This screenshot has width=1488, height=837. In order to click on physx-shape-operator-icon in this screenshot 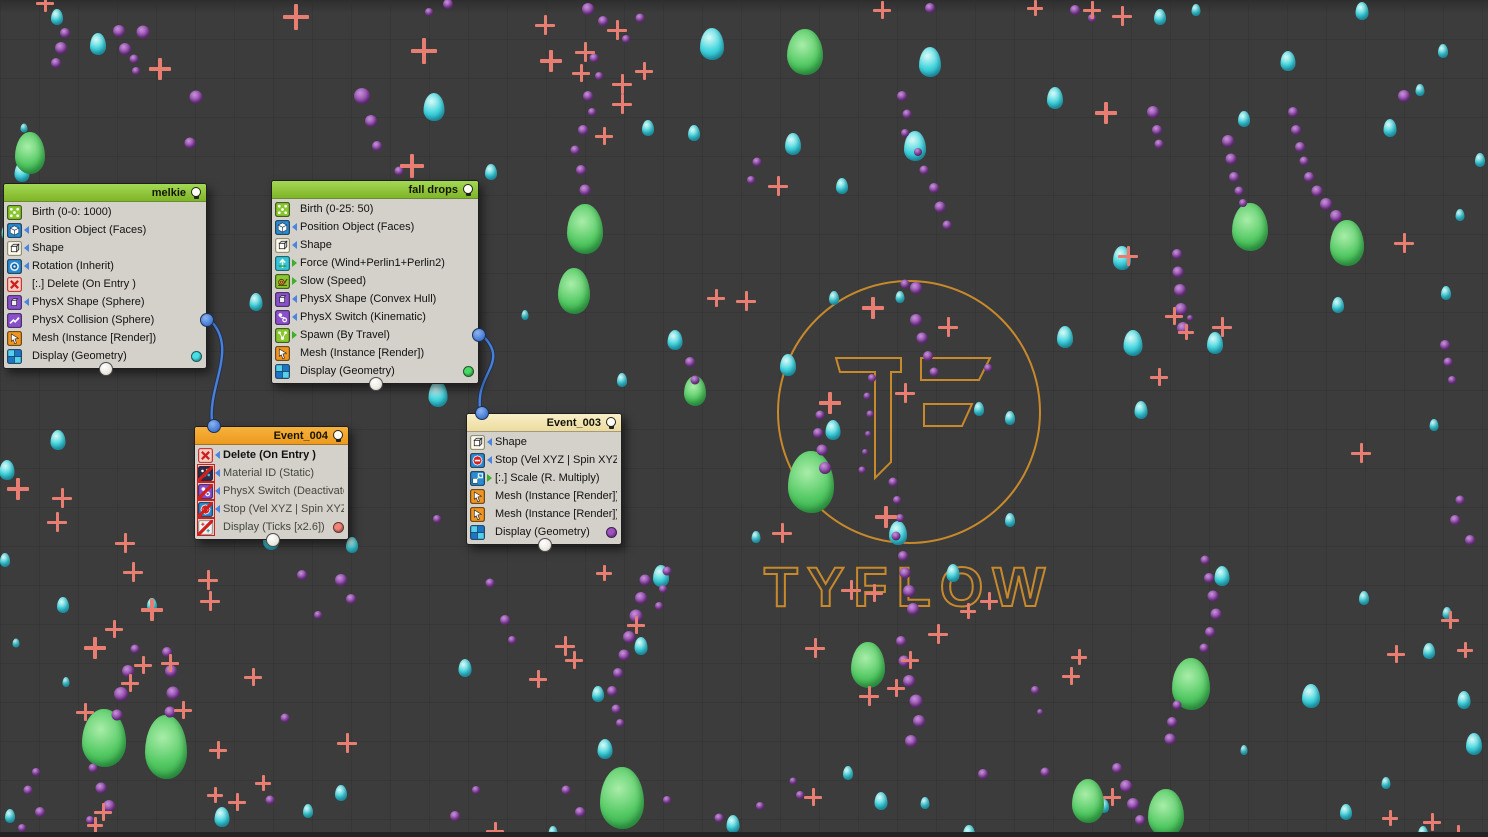, I will do `click(14, 302)`.